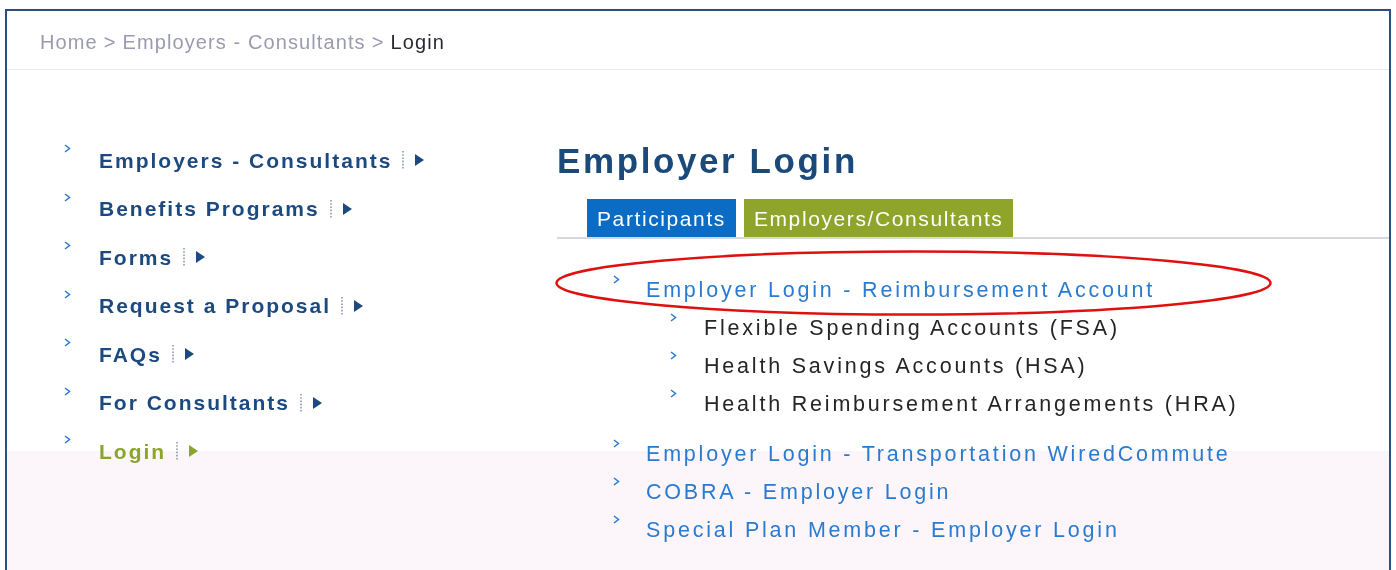  What do you see at coordinates (938, 454) in the screenshot?
I see `login-link: Employer Login - Transportation WiredCommute` at bounding box center [938, 454].